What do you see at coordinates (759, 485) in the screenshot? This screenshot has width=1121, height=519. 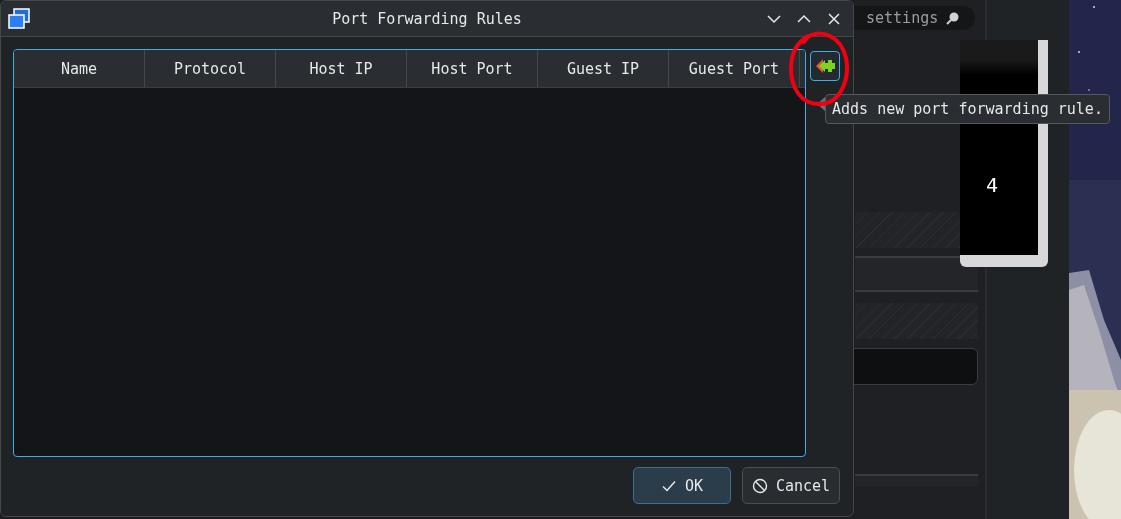 I see `cancel-icon` at bounding box center [759, 485].